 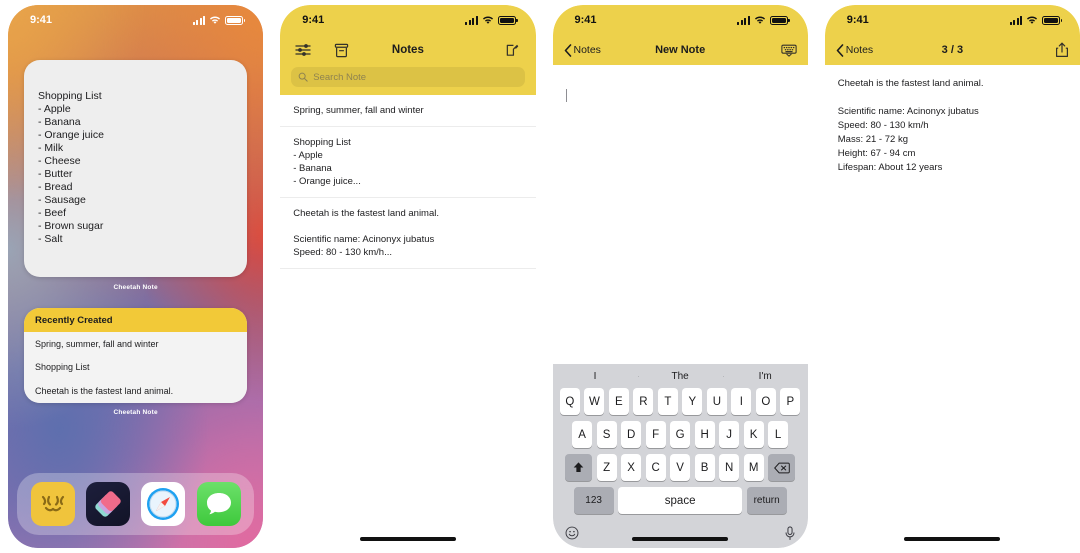 What do you see at coordinates (680, 533) in the screenshot?
I see `keyboard-bottom-bar` at bounding box center [680, 533].